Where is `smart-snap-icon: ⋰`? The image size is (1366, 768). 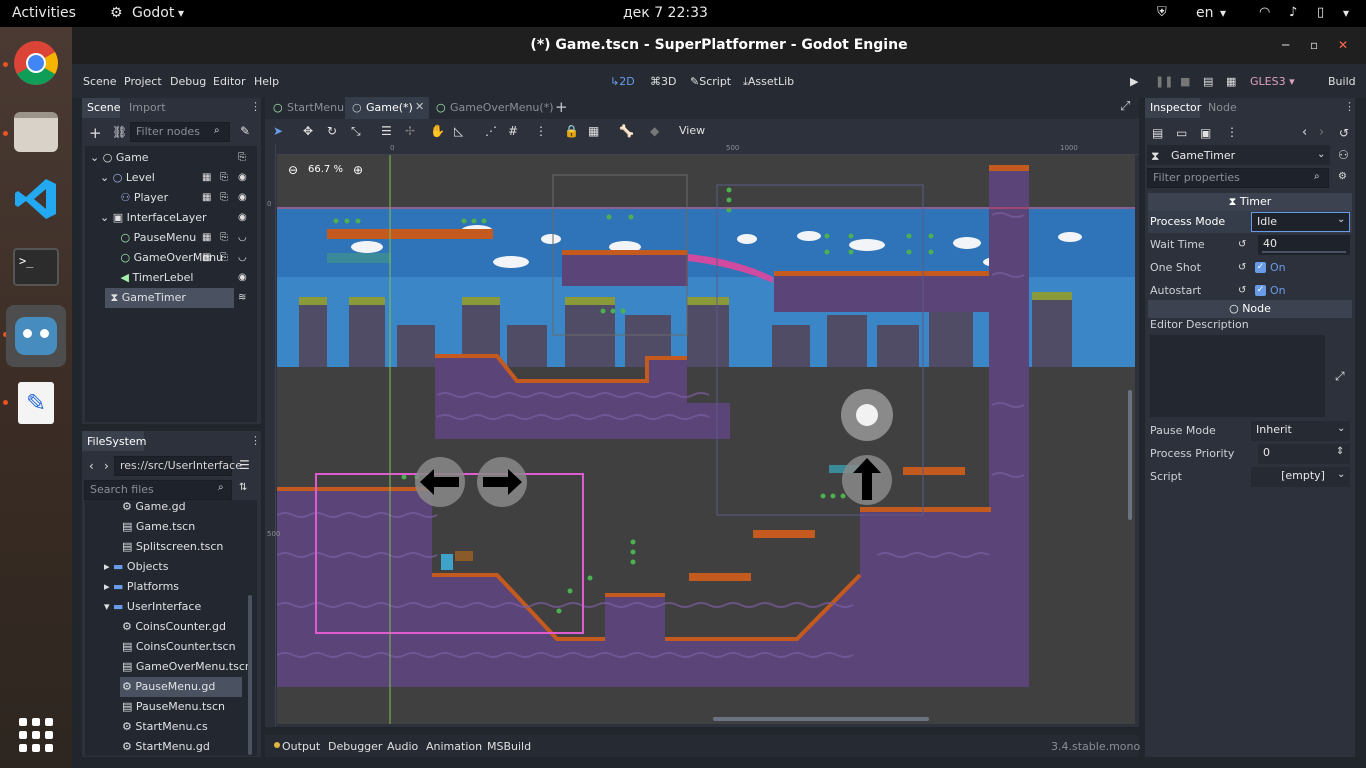 smart-snap-icon: ⋰ is located at coordinates (491, 131).